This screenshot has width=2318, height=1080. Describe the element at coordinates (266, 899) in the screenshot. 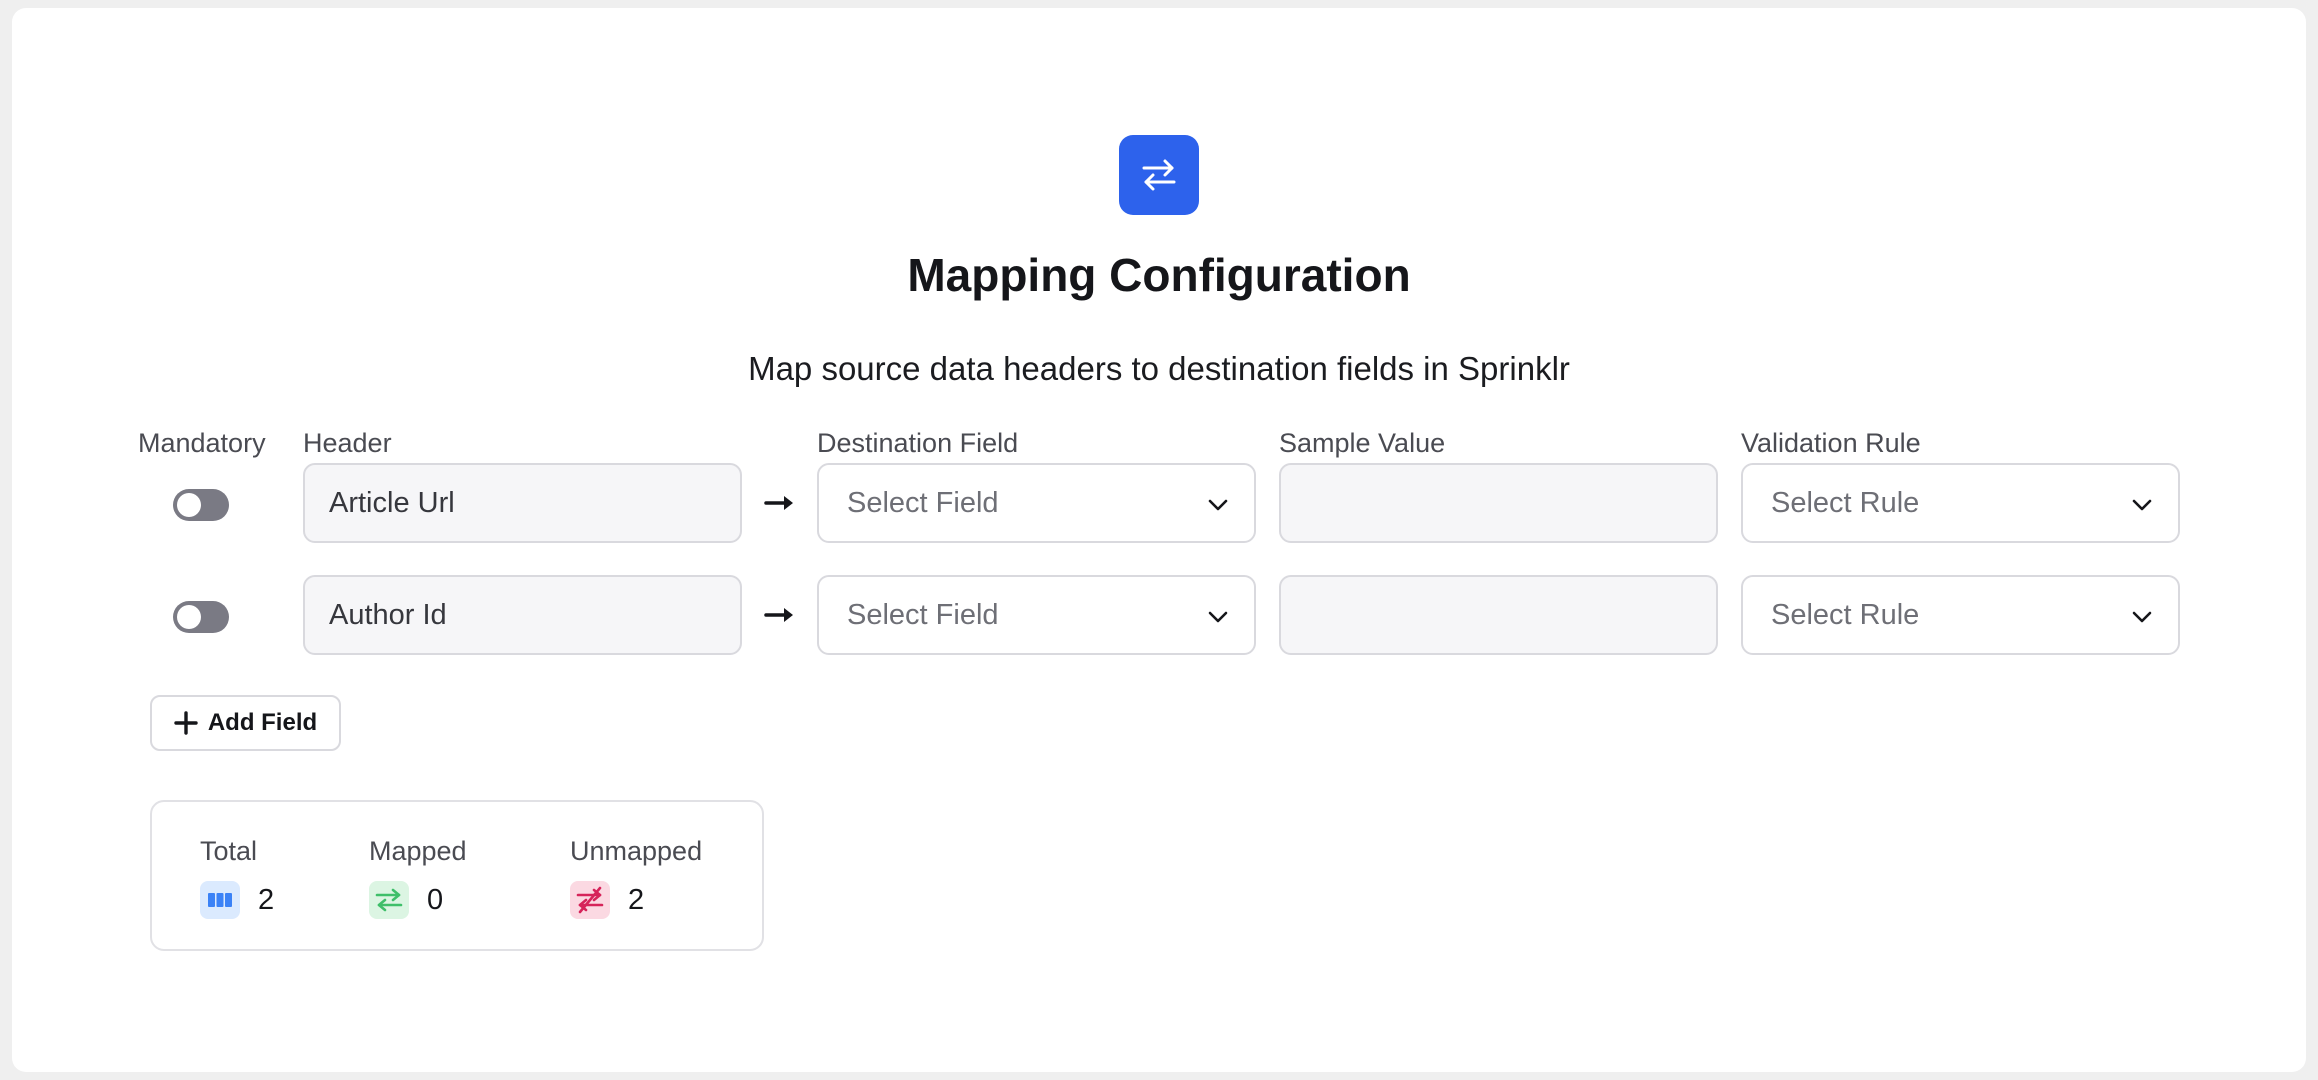

I see `stat-total-value: 2` at that location.